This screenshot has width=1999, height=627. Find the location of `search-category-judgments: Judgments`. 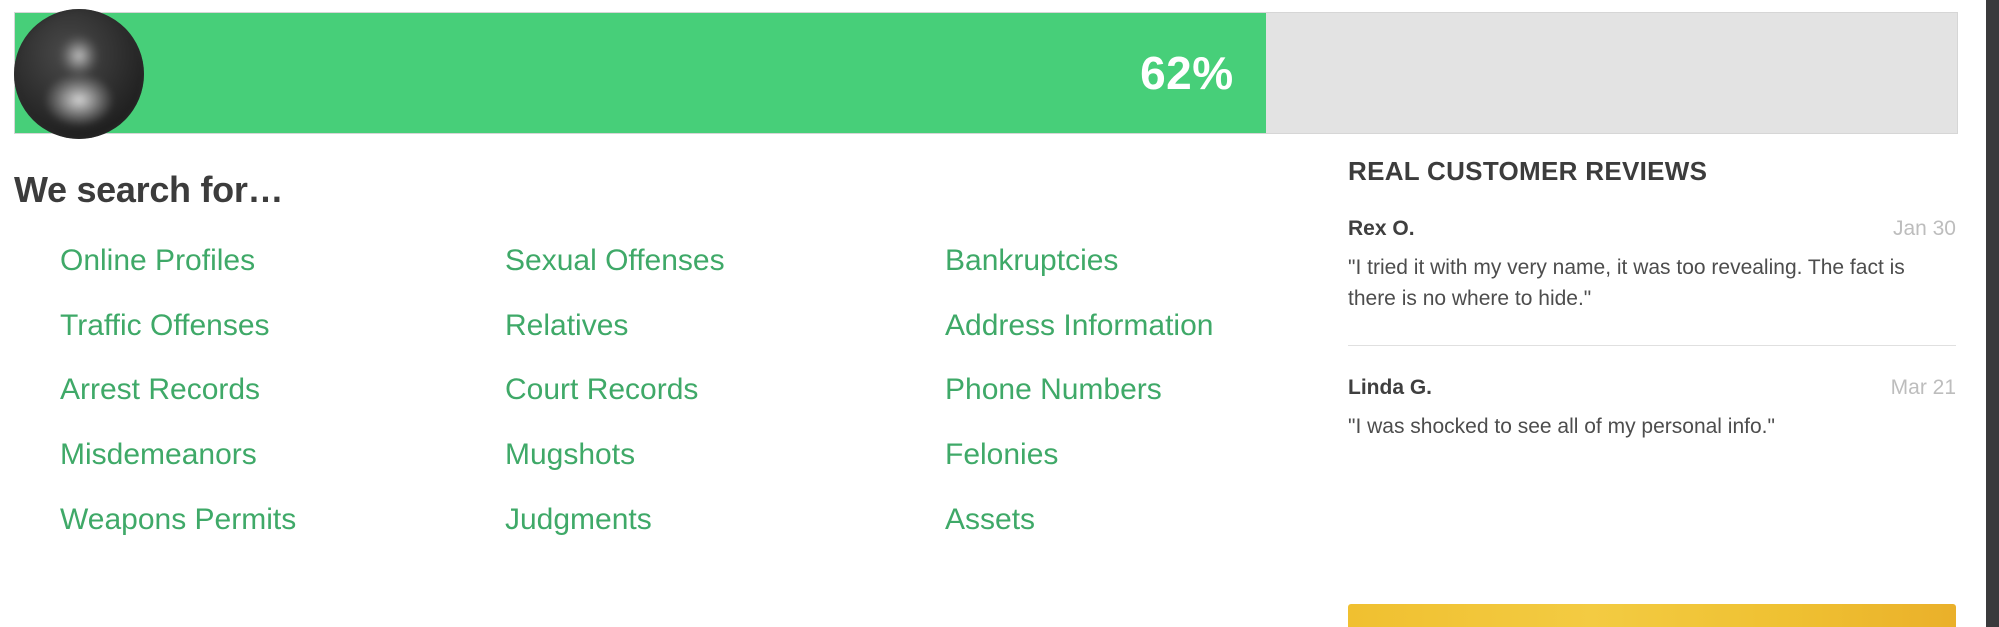

search-category-judgments: Judgments is located at coordinates (725, 520).